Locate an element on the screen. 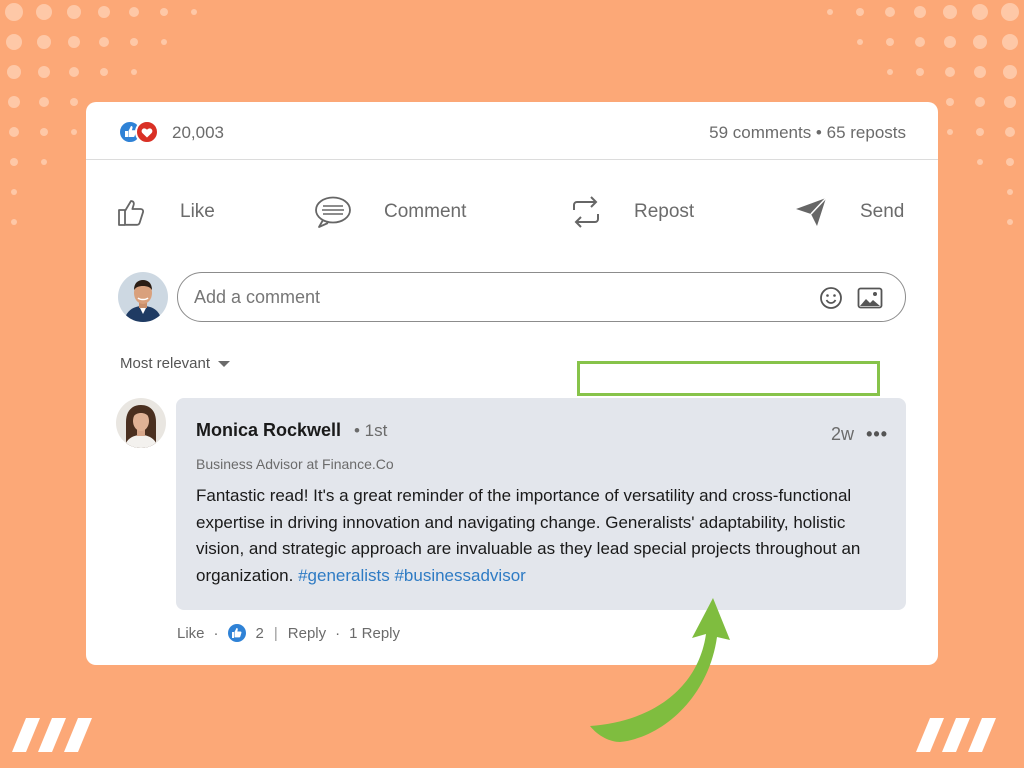  reactions-icon is located at coordinates (140, 132).